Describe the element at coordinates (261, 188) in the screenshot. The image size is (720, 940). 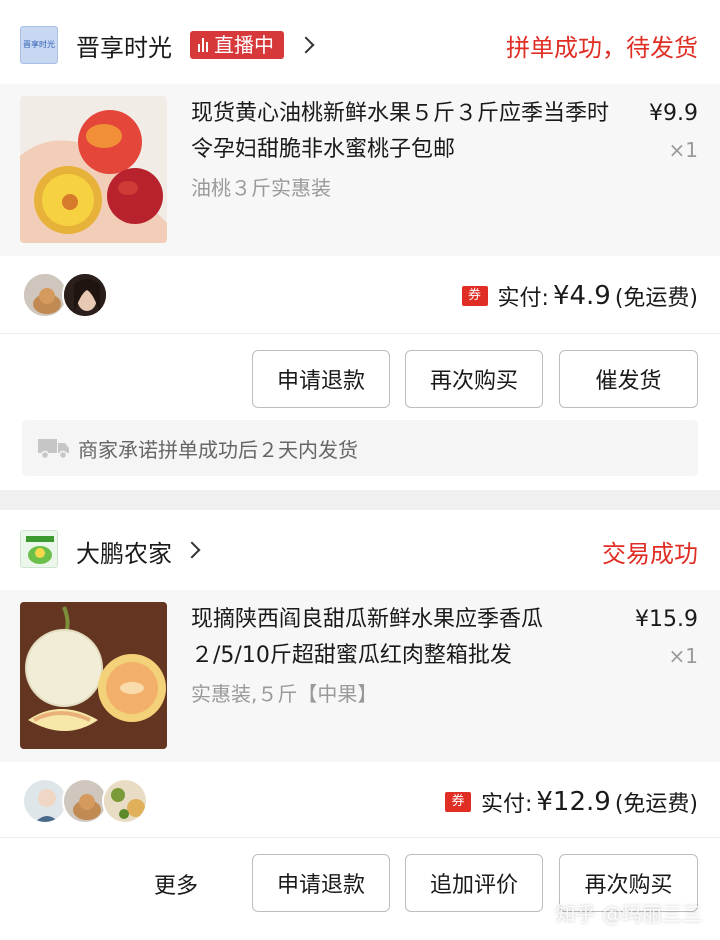
I see `product-spec: 油桃３斤实惠装` at that location.